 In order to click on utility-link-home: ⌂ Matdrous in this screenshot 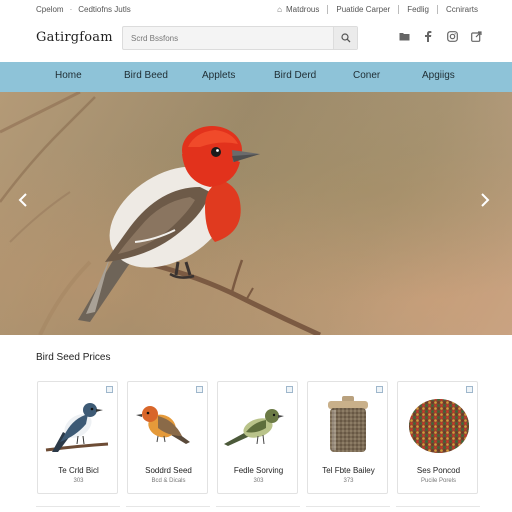, I will do `click(298, 9)`.